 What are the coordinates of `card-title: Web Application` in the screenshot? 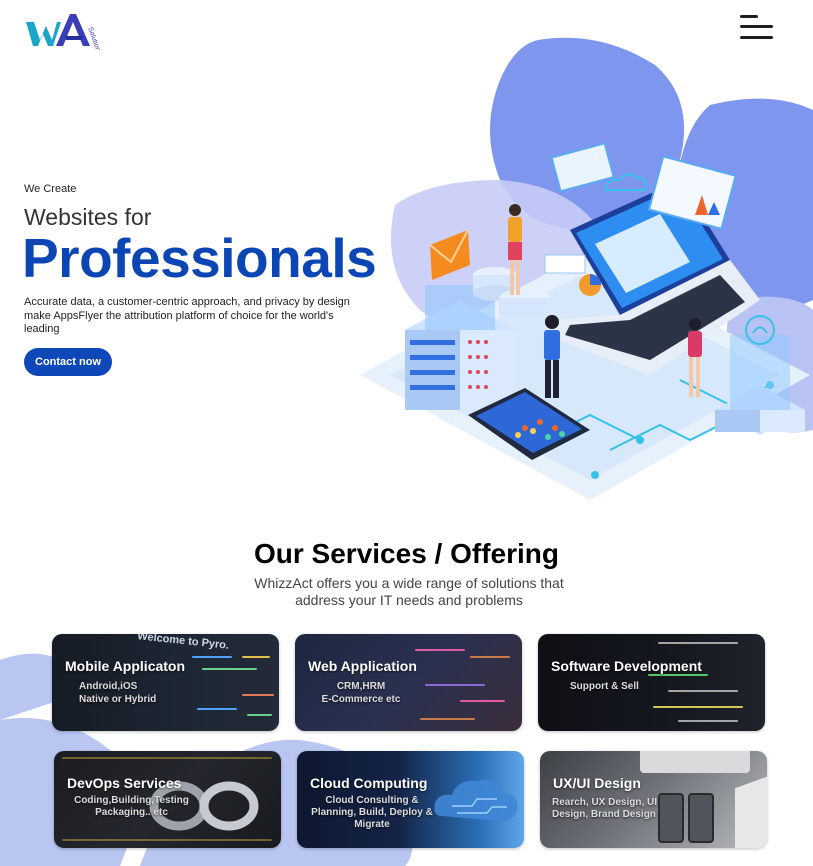 It's located at (362, 666).